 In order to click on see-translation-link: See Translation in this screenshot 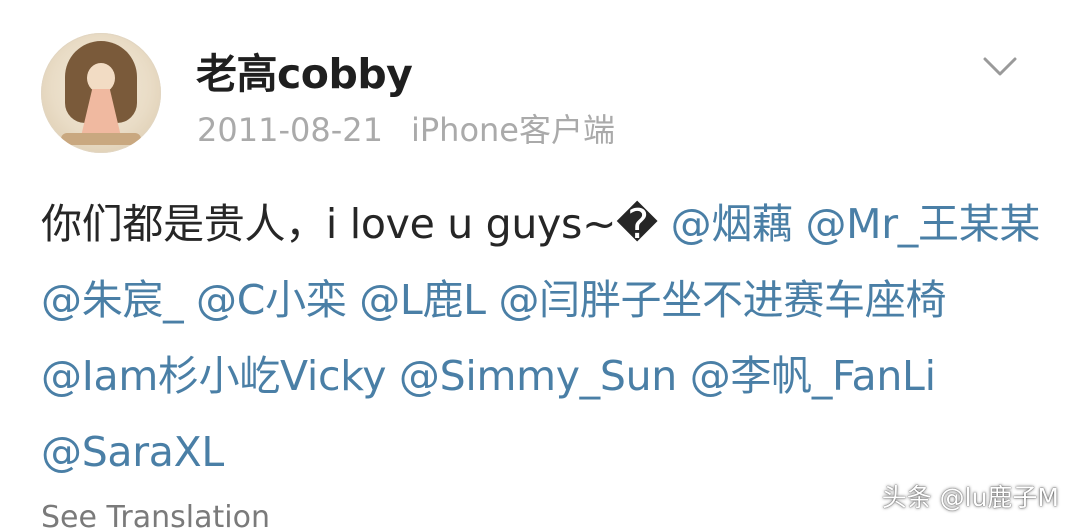, I will do `click(155, 514)`.